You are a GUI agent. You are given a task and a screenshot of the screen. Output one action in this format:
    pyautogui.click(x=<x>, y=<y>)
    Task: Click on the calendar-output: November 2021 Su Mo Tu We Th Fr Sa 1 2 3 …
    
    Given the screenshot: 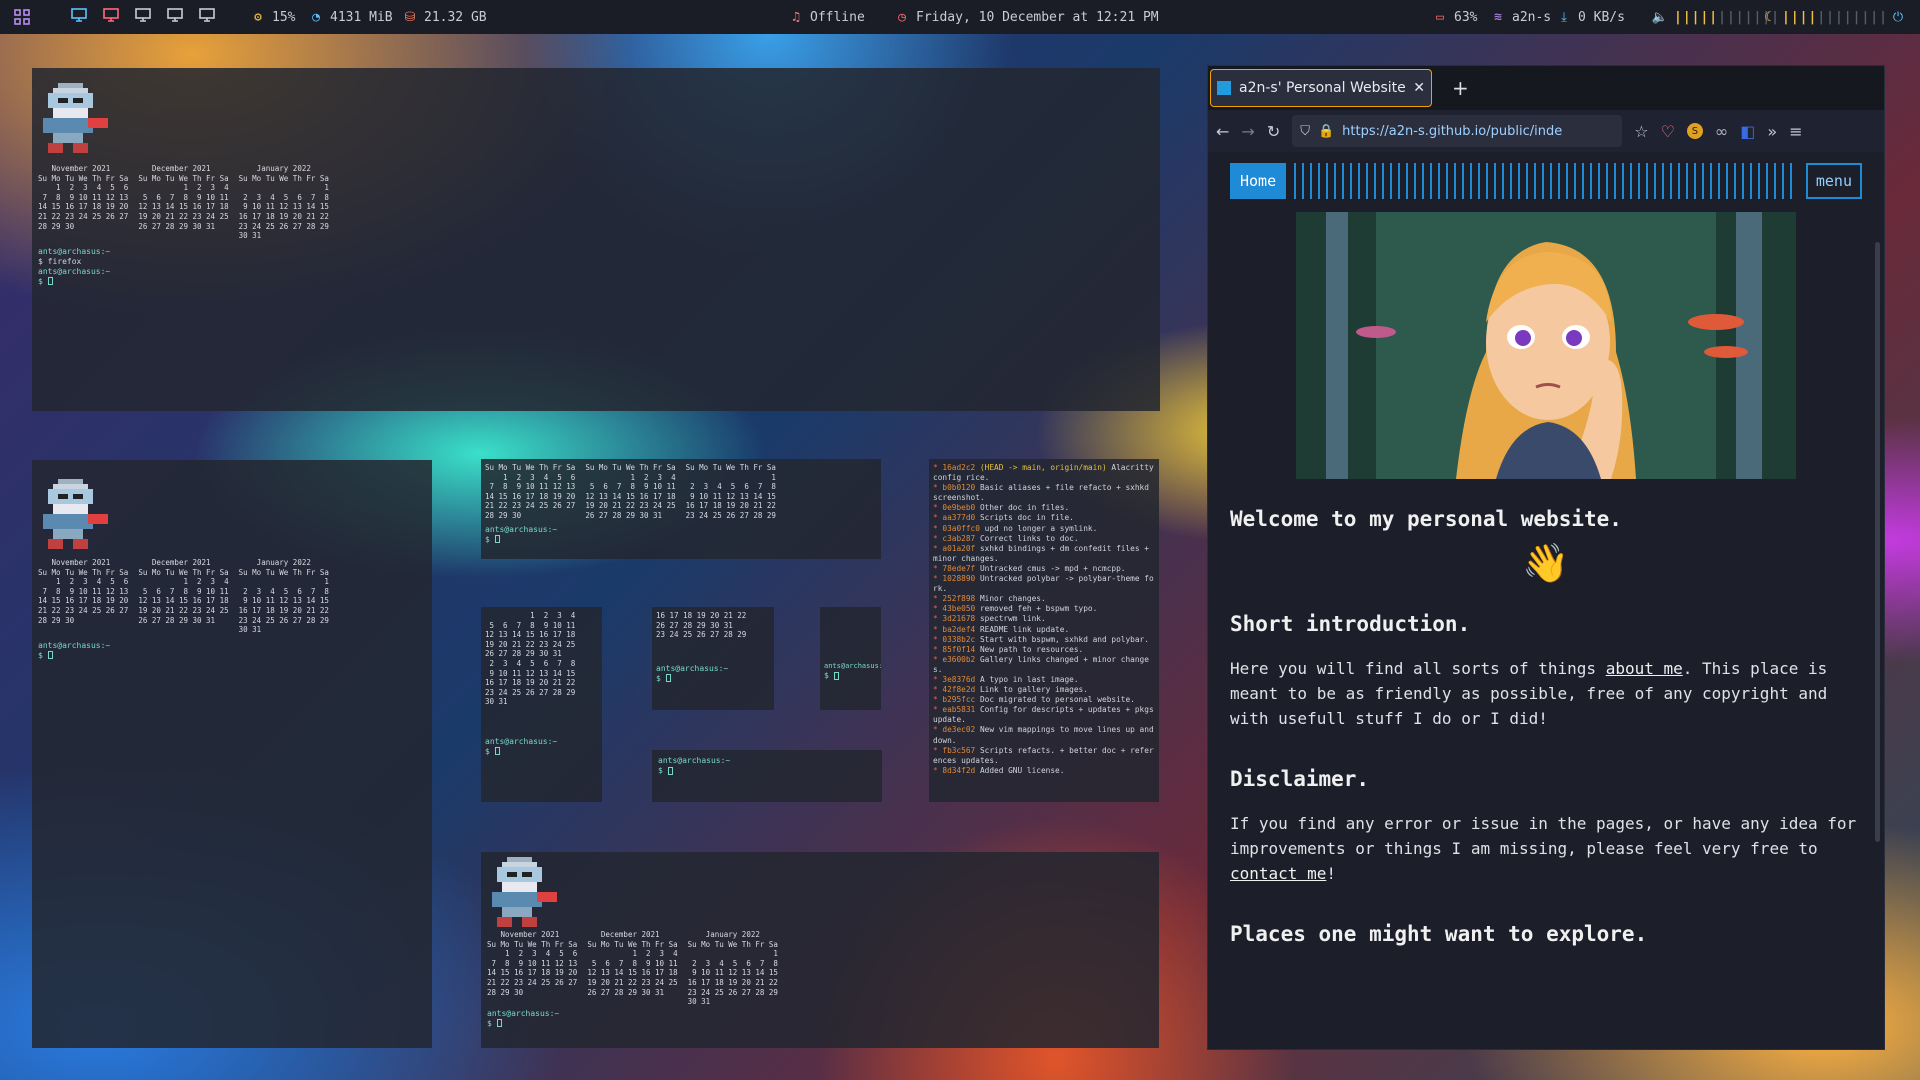 What is the action you would take?
    pyautogui.click(x=823, y=968)
    